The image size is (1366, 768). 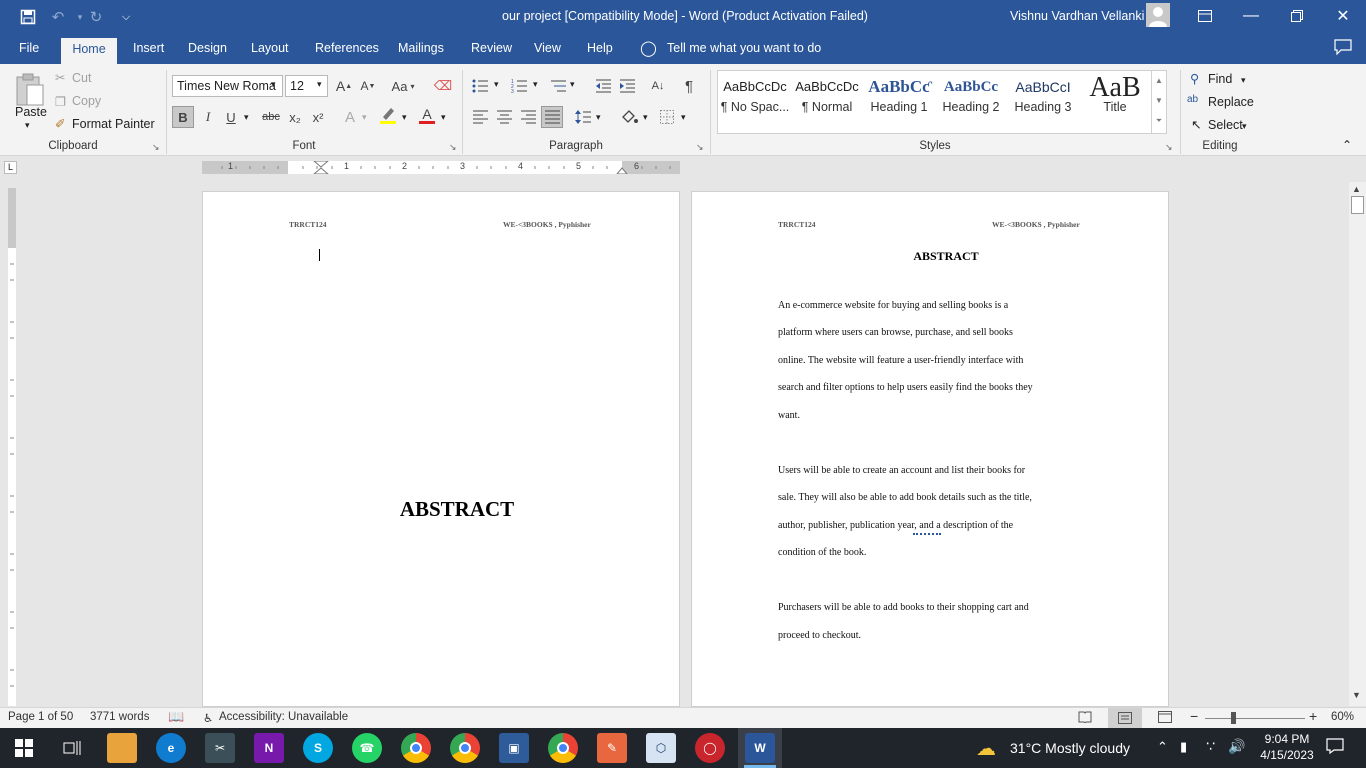 What do you see at coordinates (1194, 716) in the screenshot?
I see `zoom-out-button: −` at bounding box center [1194, 716].